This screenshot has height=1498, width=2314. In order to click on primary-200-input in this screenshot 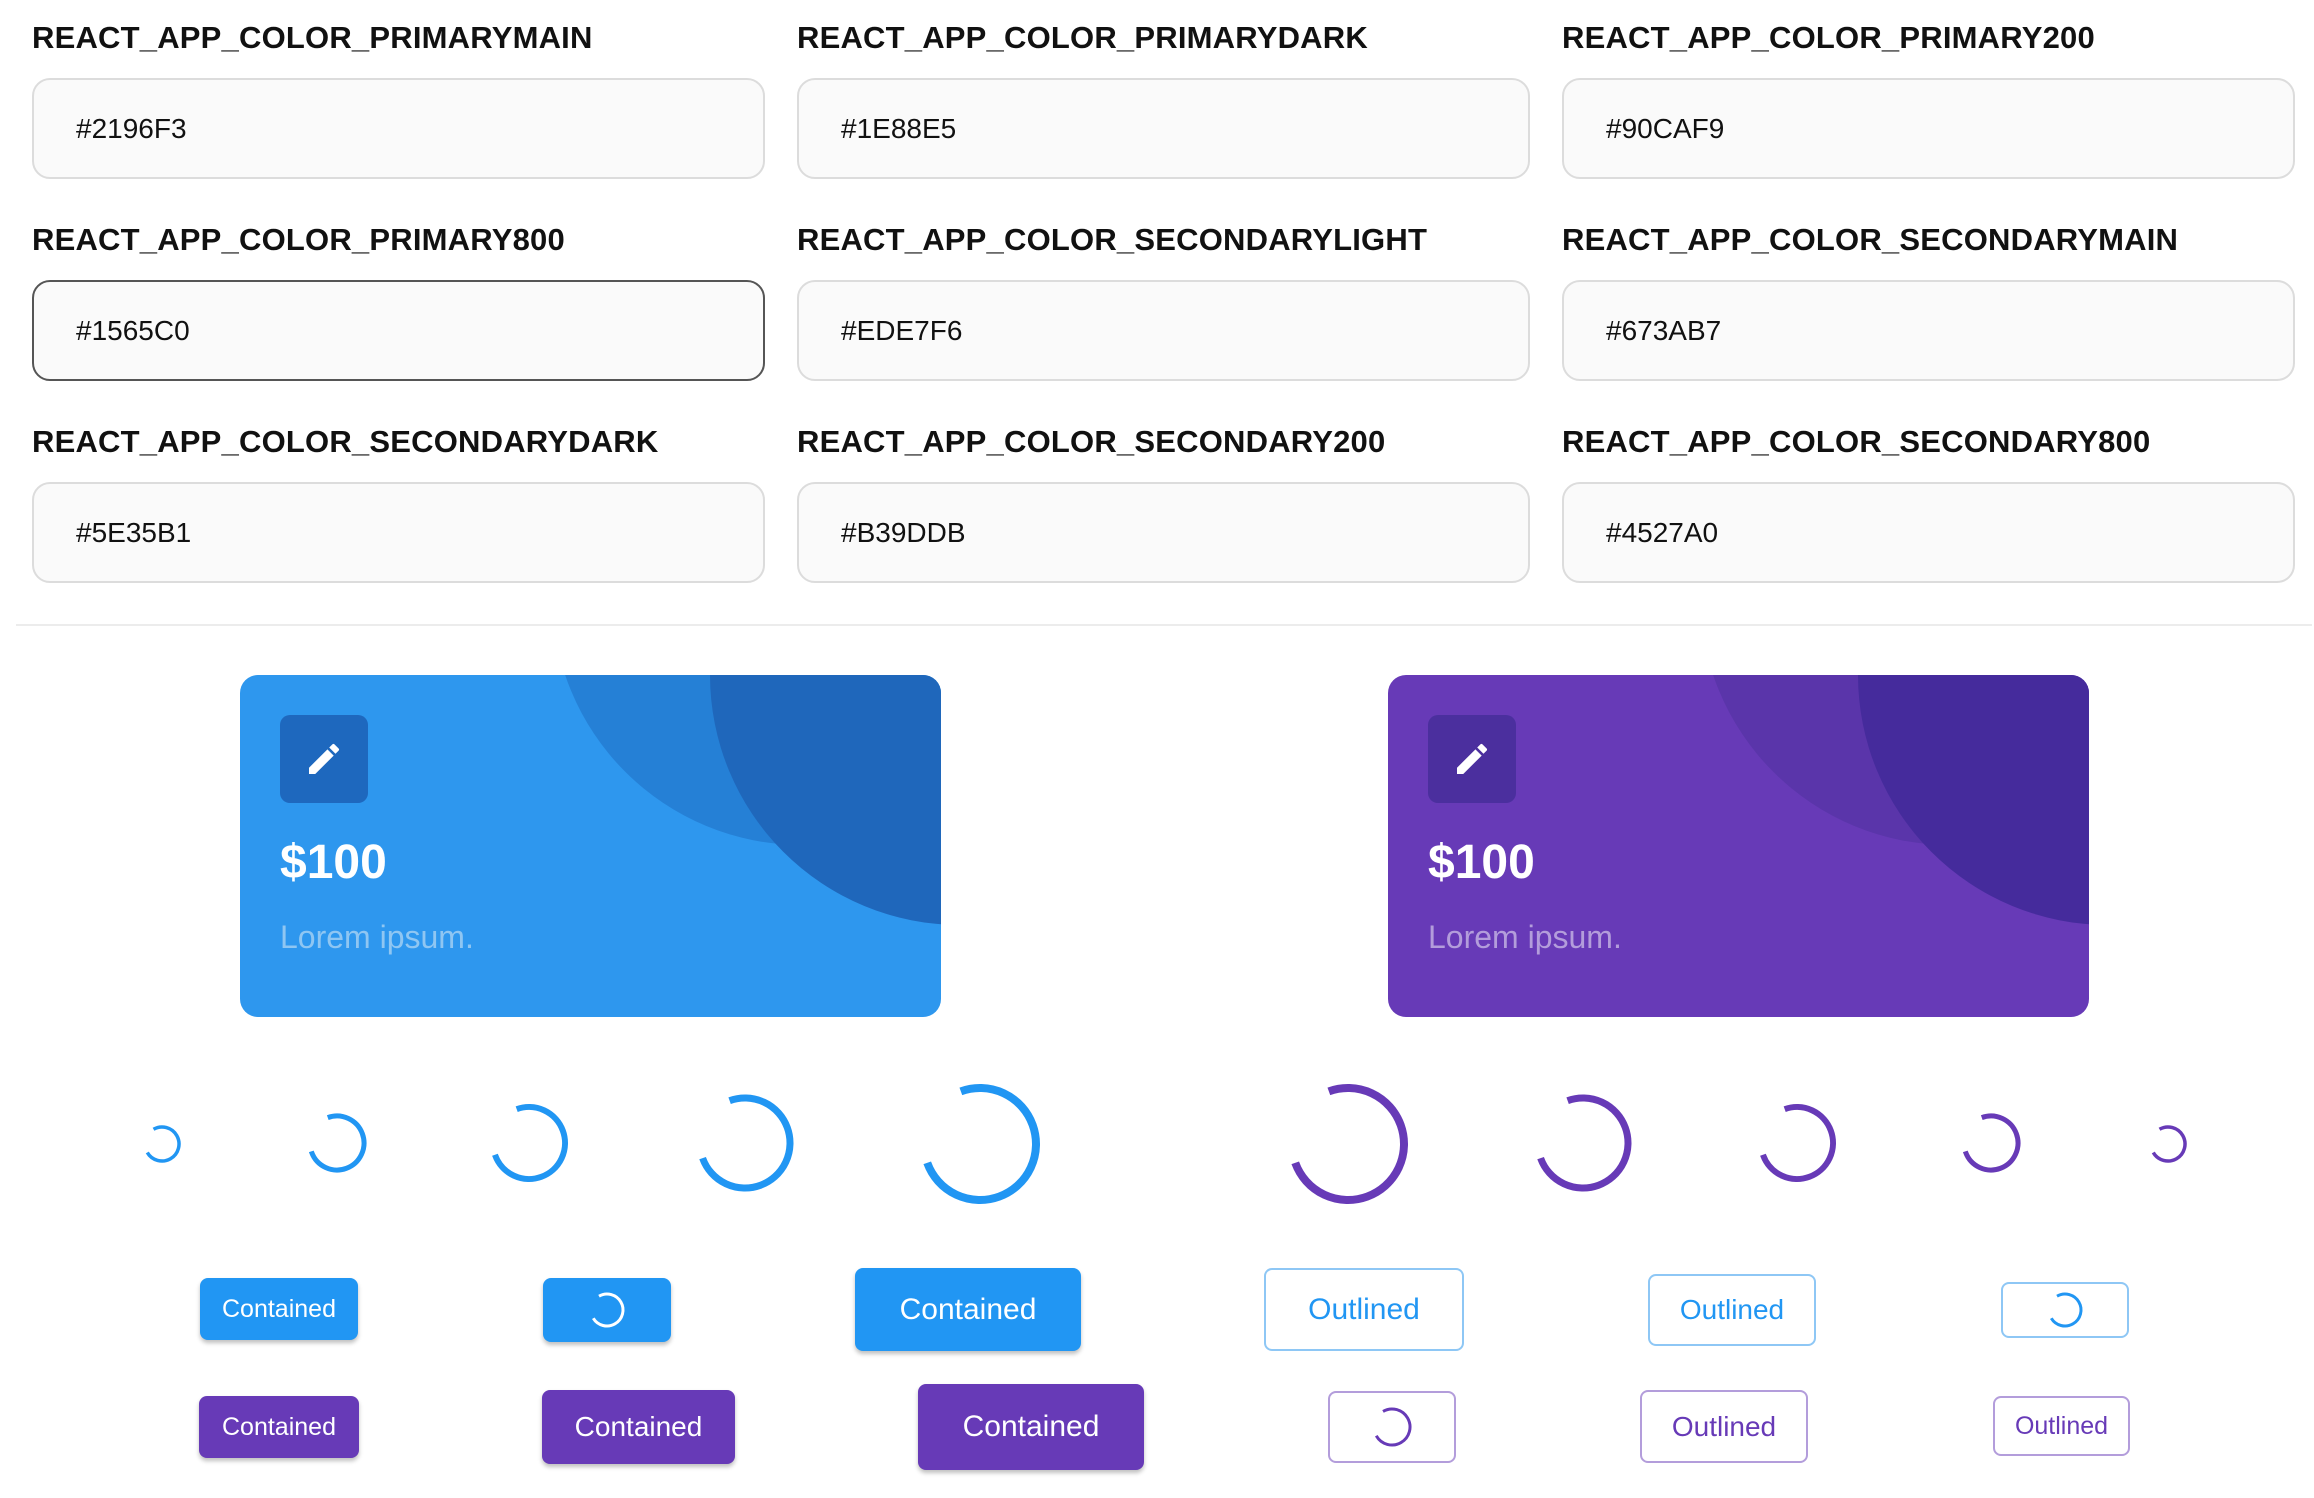, I will do `click(1928, 128)`.